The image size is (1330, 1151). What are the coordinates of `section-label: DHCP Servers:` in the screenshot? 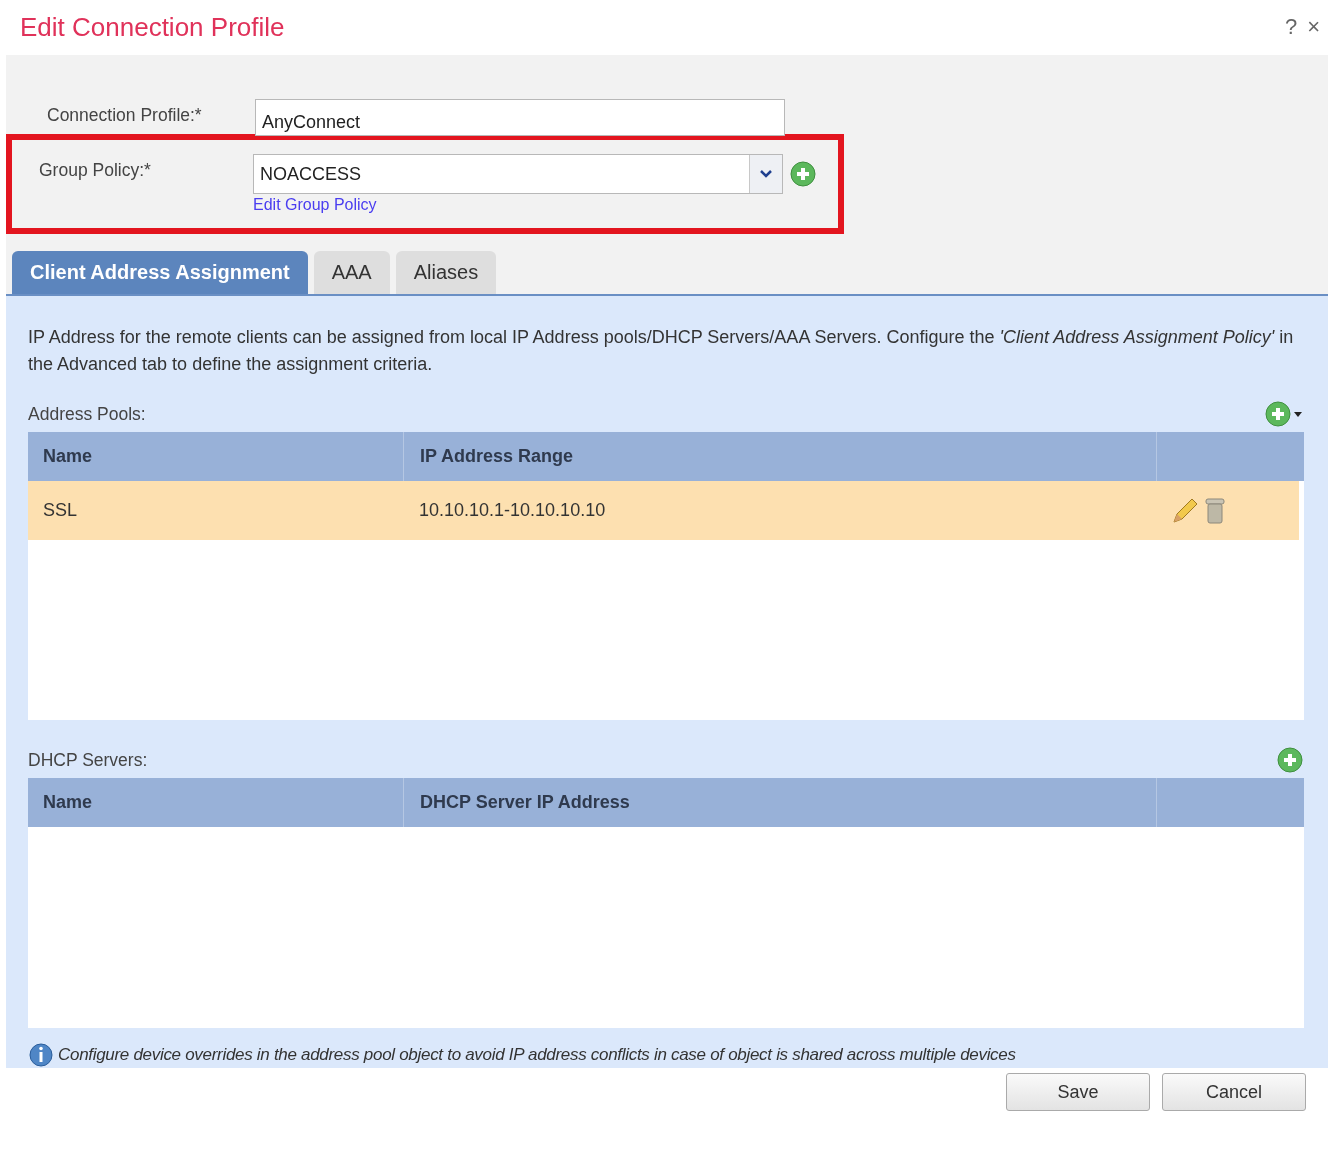 It's located at (88, 760).